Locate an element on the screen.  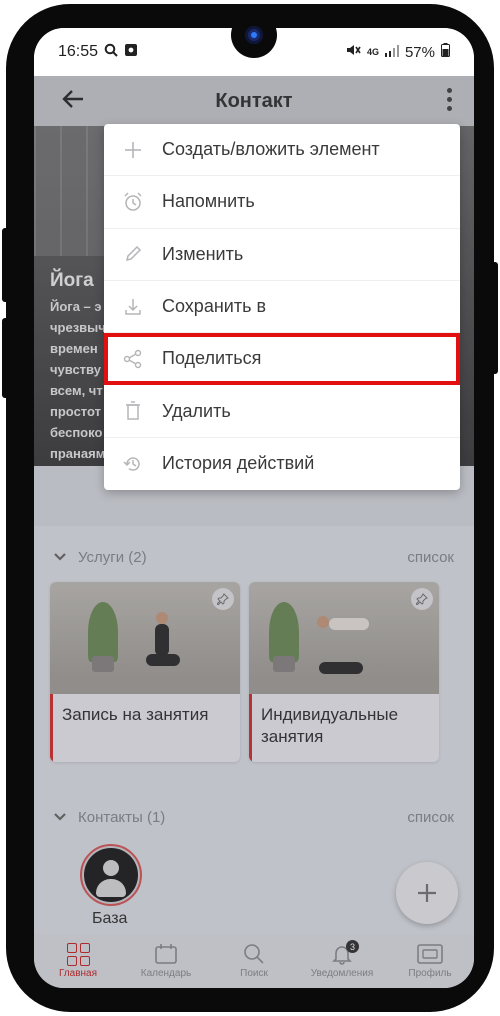
menu-item-create: Создать/вложить элемент is located at coordinates (282, 150).